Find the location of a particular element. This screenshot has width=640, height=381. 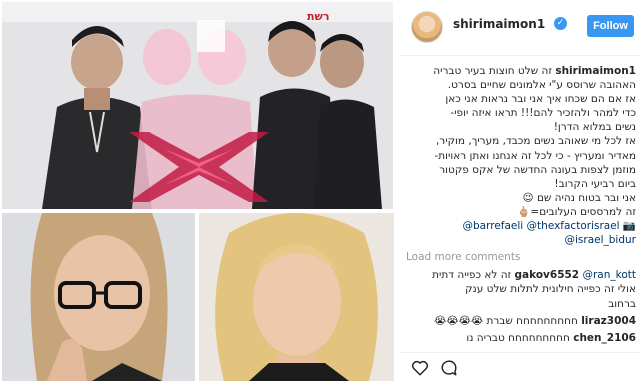

caption-line: ביום רביעי הקרוב! is located at coordinates (595, 183).